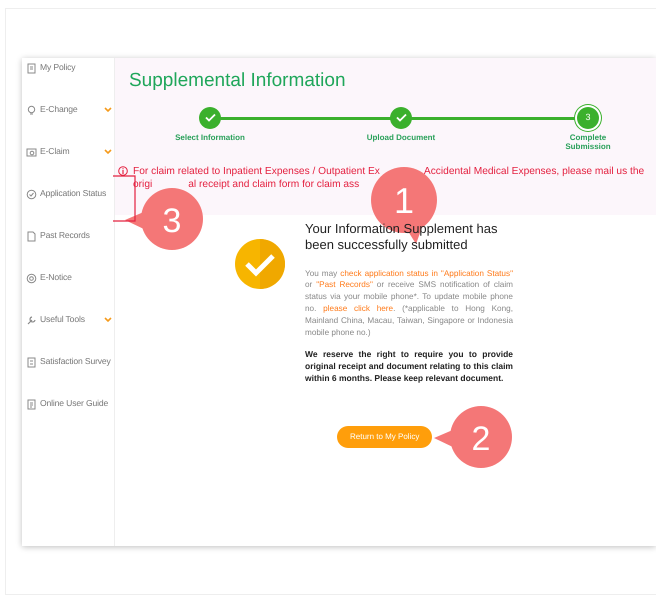 The height and width of the screenshot is (595, 656). What do you see at coordinates (401, 137) in the screenshot?
I see `step-label: Upload Document` at bounding box center [401, 137].